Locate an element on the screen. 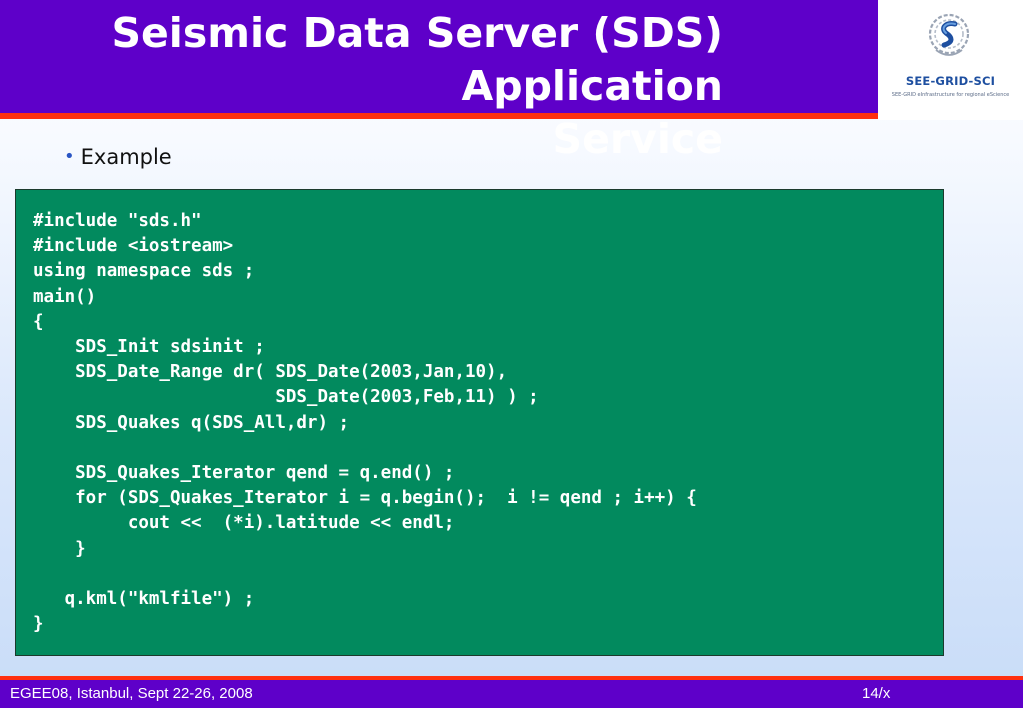 This screenshot has width=1023, height=708. title-accent-rule is located at coordinates (439, 116).